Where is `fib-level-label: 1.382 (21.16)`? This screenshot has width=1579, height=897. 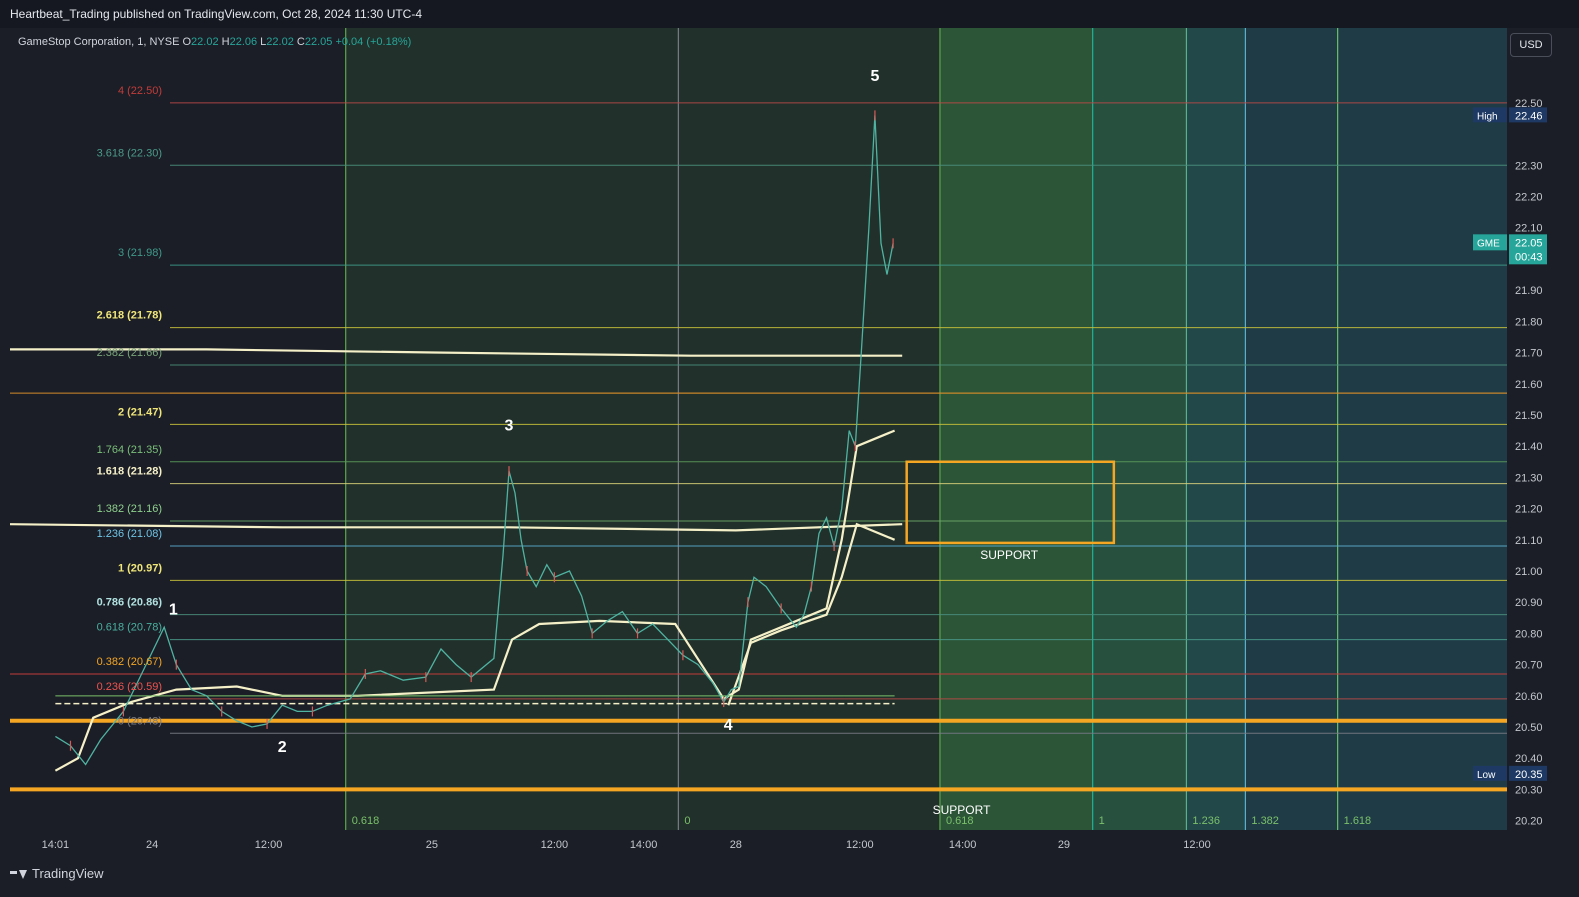 fib-level-label: 1.382 (21.16) is located at coordinates (129, 509).